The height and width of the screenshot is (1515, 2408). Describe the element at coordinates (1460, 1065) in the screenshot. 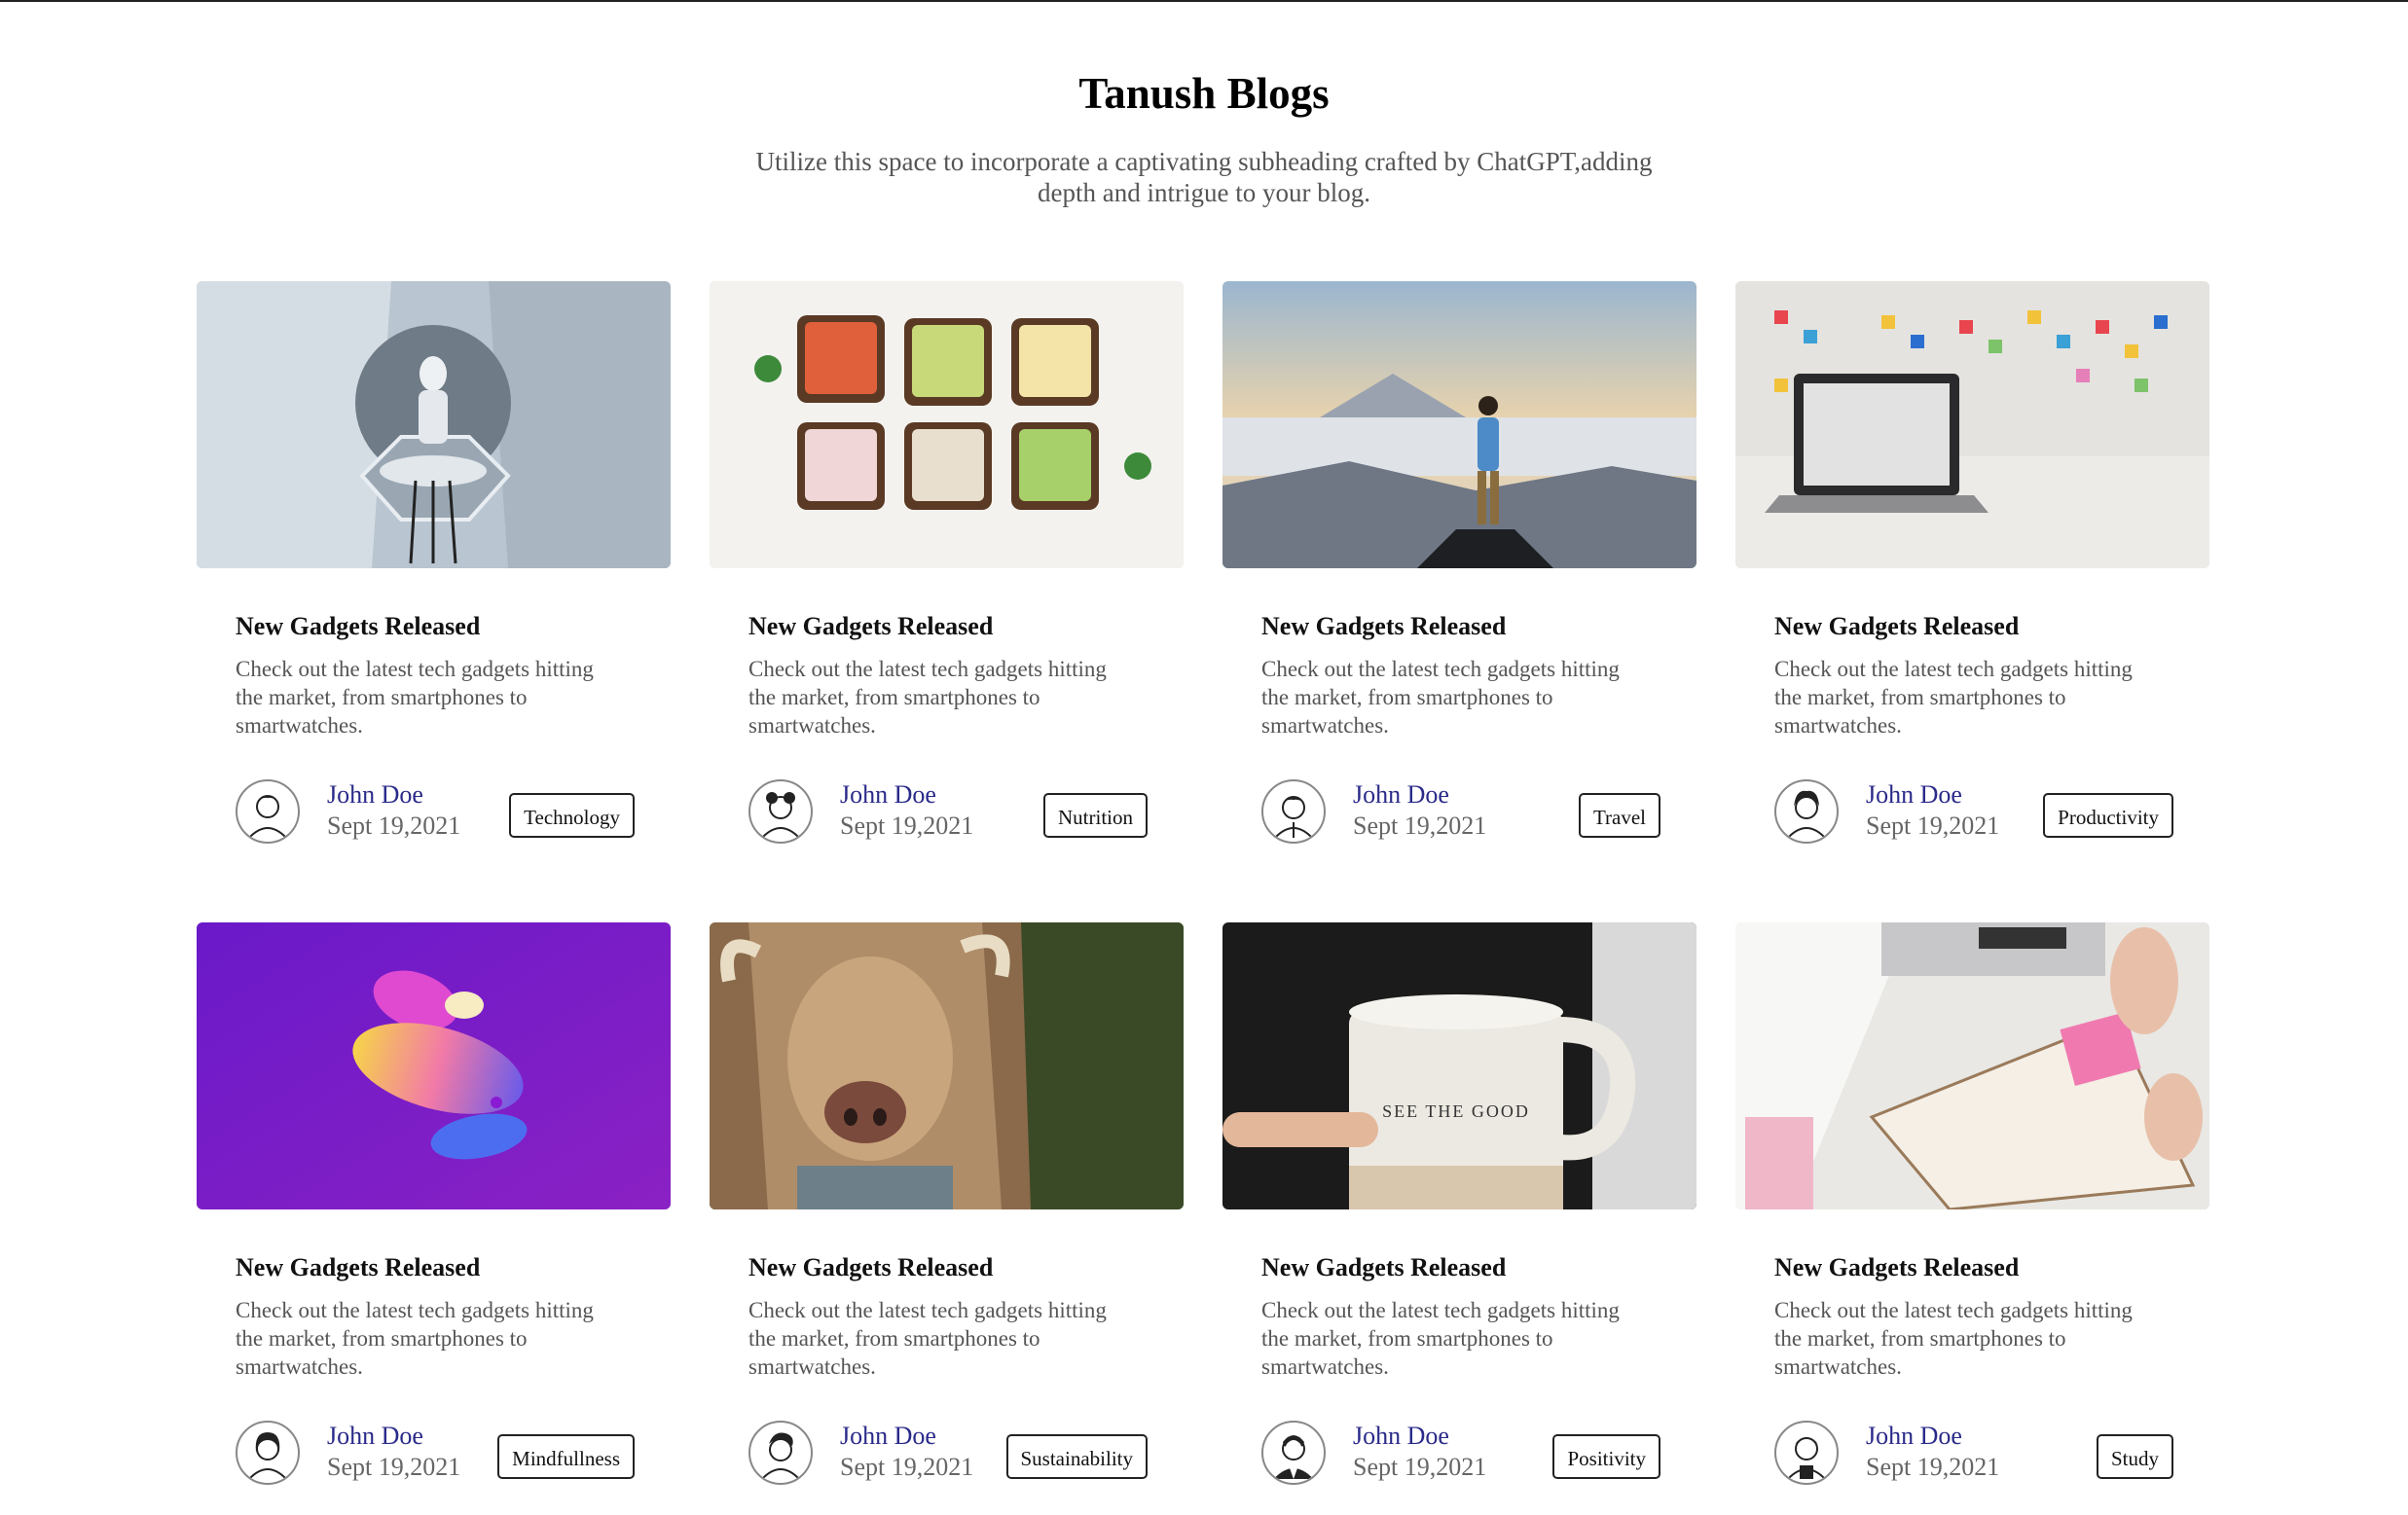

I see `mug-see-the-good-image: SEE THE GOOD` at that location.